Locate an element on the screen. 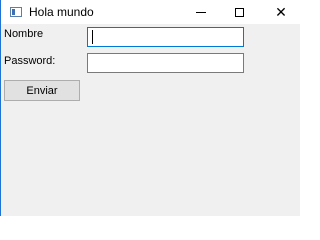  nombre-label: Nombre is located at coordinates (24, 34).